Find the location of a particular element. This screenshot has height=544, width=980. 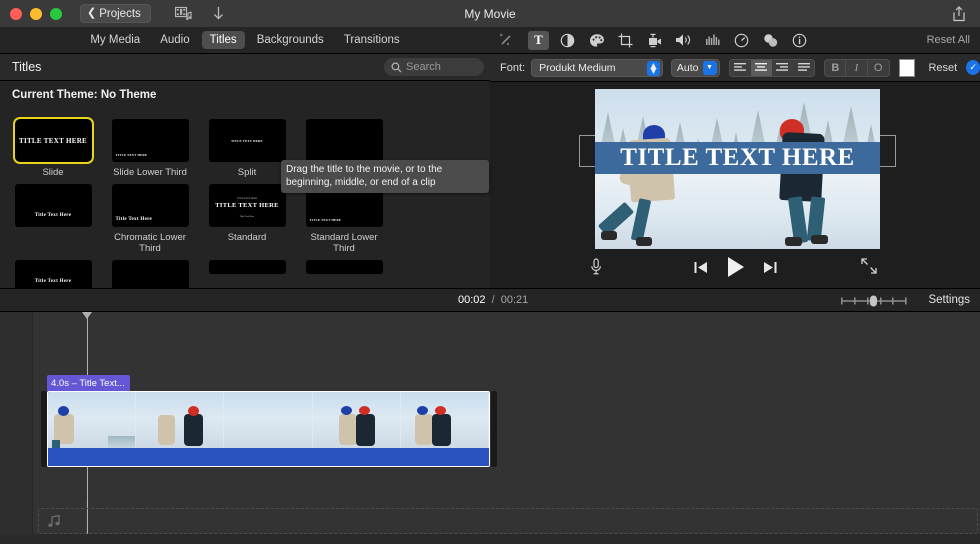

share-icon is located at coordinates (959, 14).